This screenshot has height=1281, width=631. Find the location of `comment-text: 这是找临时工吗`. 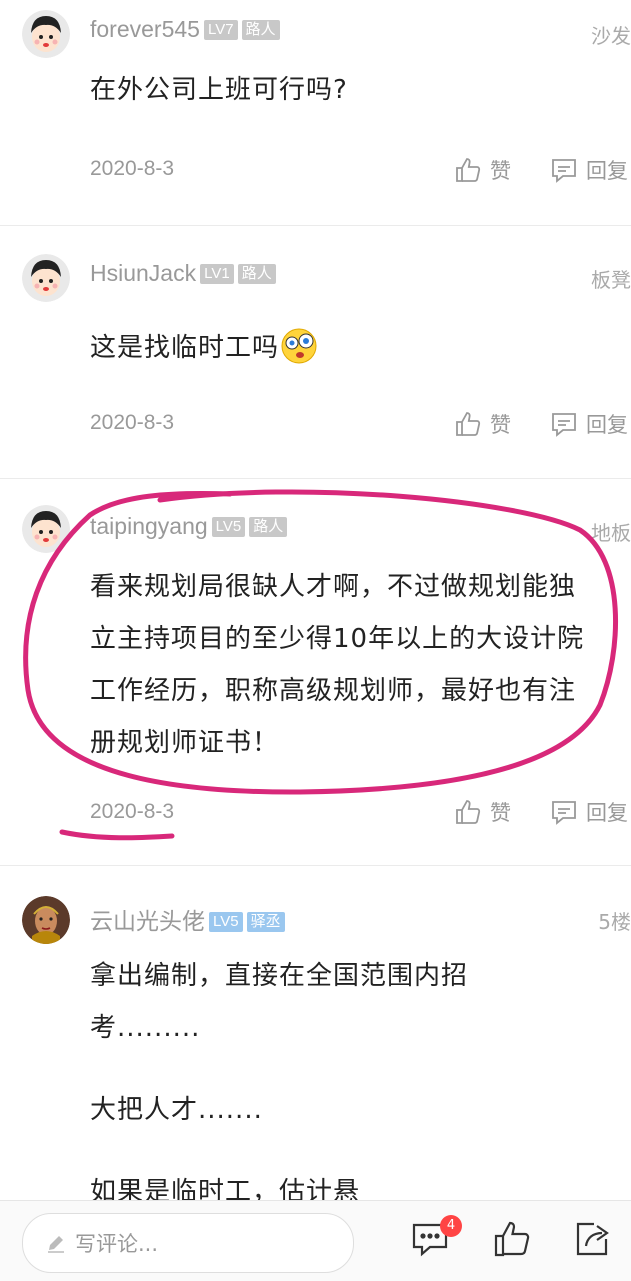

comment-text: 这是找临时工吗 is located at coordinates (350, 348).